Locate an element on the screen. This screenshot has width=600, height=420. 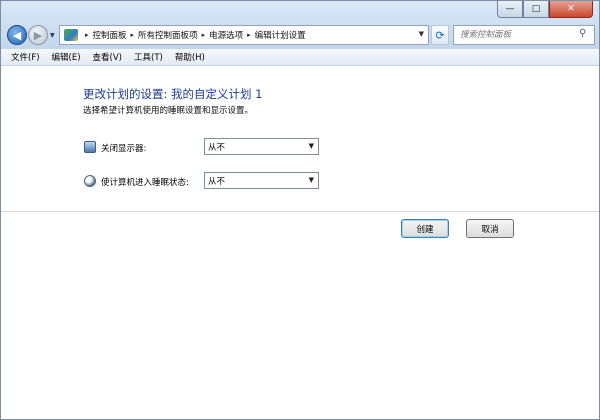
page-title: 更改计划的设置: 我的自定义计划 1 is located at coordinates (173, 94).